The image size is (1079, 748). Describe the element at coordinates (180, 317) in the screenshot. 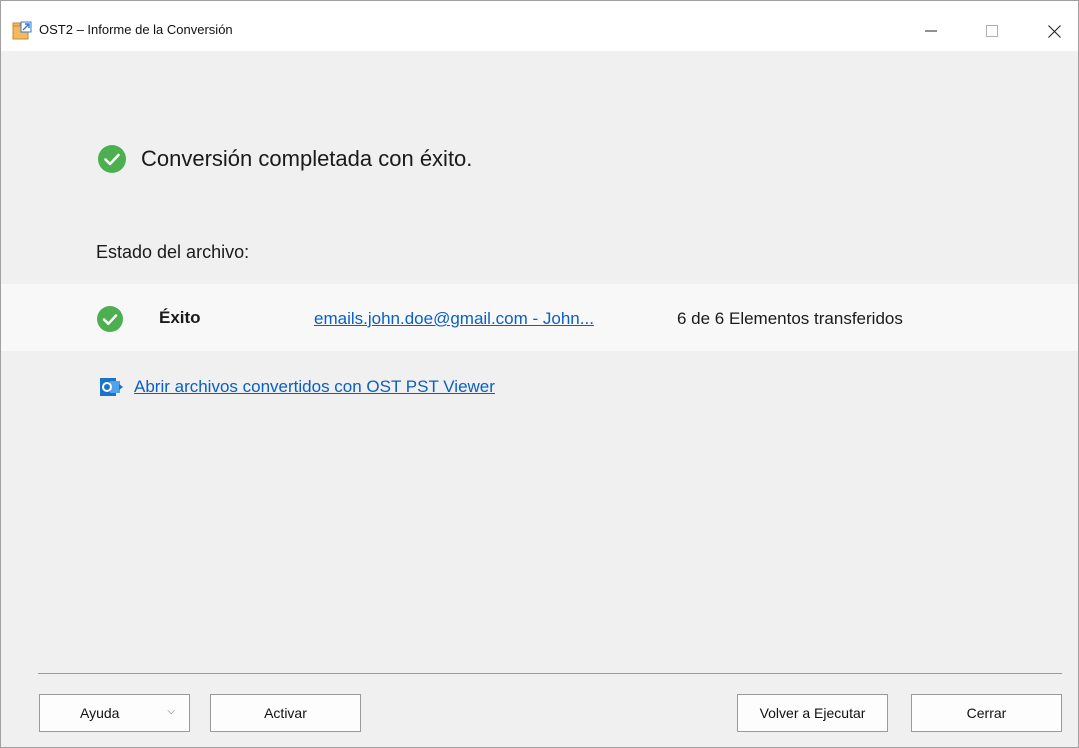

I see `result-status: Éxito` at that location.